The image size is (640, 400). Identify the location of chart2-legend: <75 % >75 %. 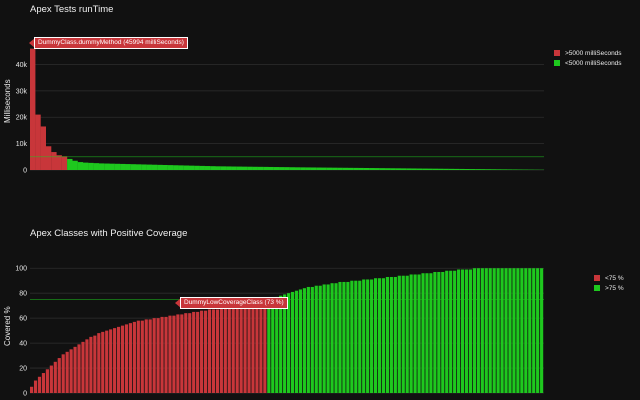
(609, 283).